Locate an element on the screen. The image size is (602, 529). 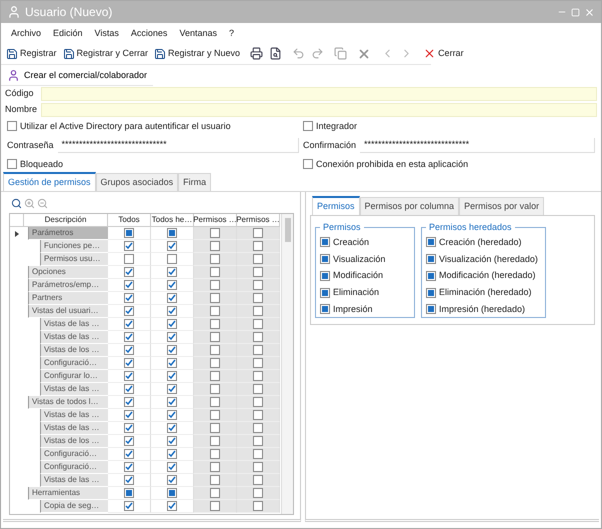
copy-button is located at coordinates (340, 54).